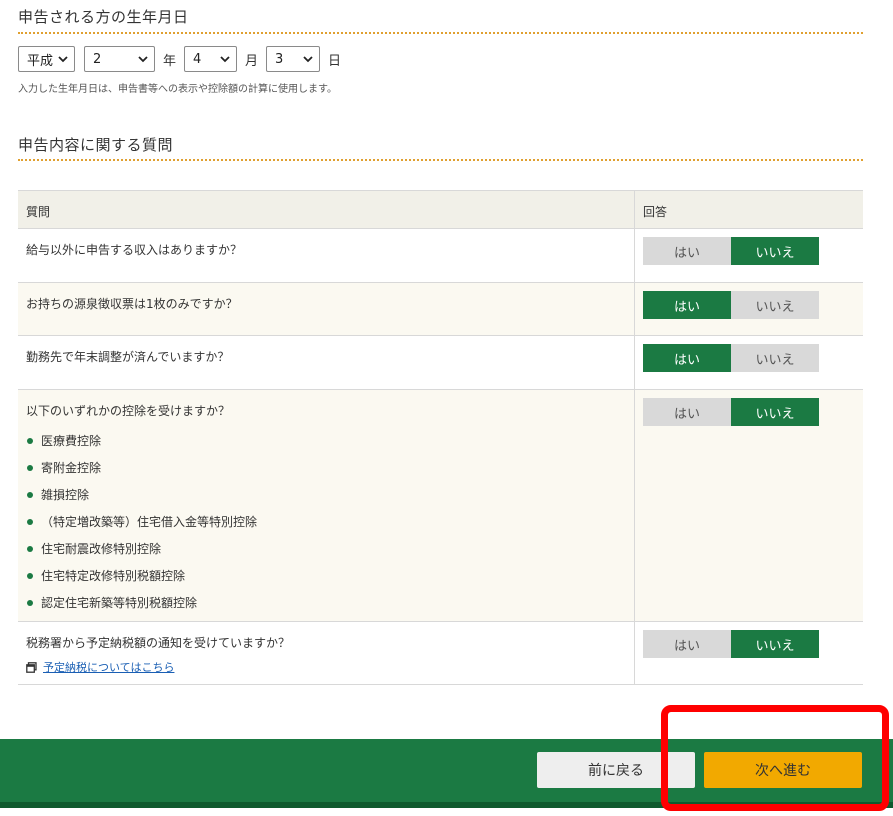  Describe the element at coordinates (326, 467) in the screenshot. I see `list-item: 寄附金控除` at that location.